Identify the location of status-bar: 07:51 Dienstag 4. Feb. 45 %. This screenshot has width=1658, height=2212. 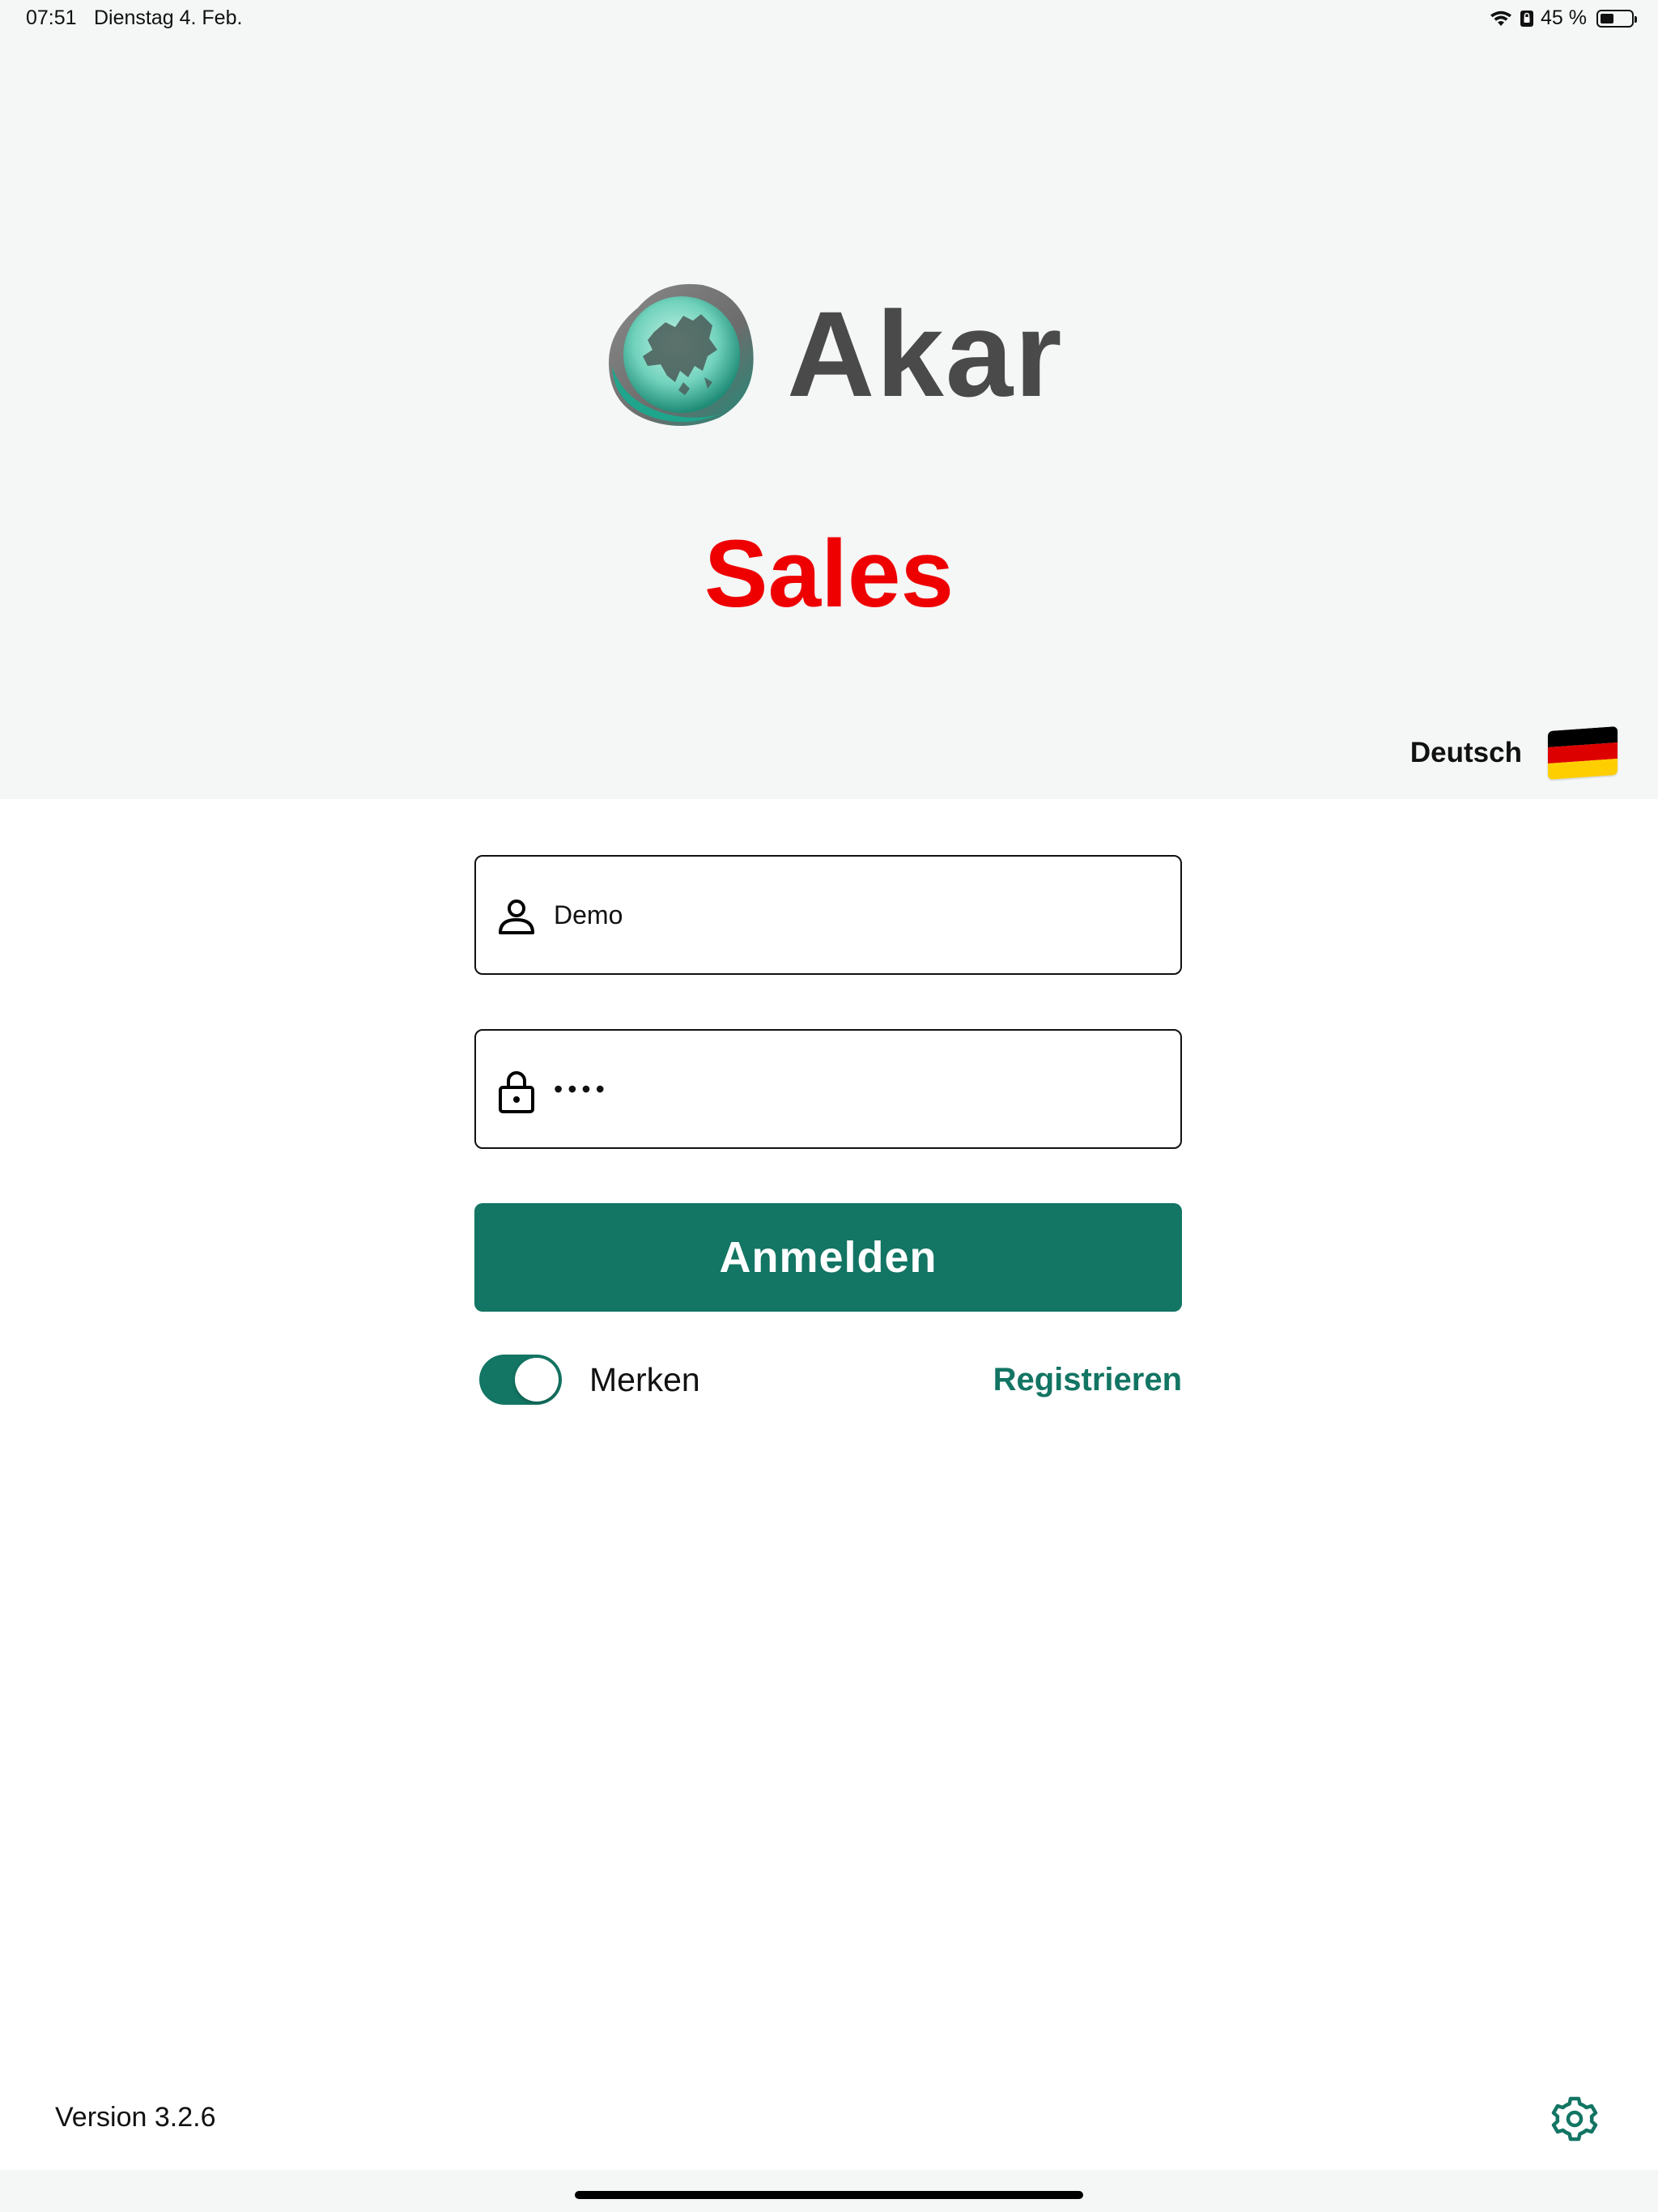
(829, 19).